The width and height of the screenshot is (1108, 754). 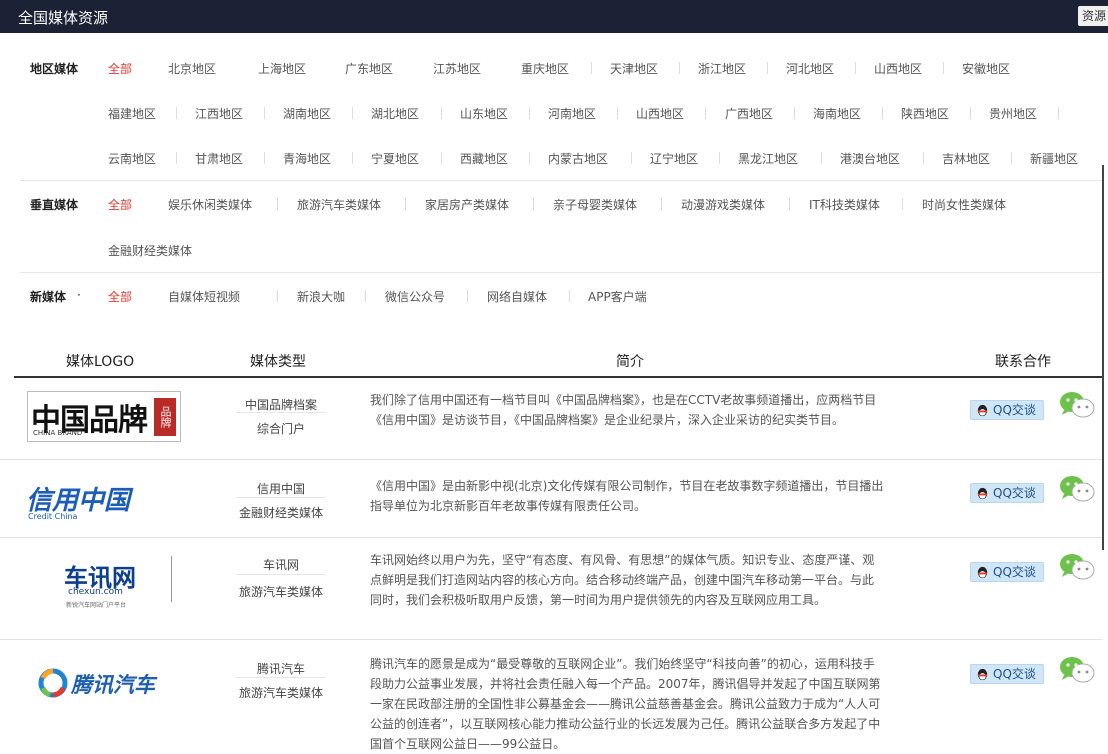 What do you see at coordinates (837, 113) in the screenshot?
I see `filter-region-option: 海南地区` at bounding box center [837, 113].